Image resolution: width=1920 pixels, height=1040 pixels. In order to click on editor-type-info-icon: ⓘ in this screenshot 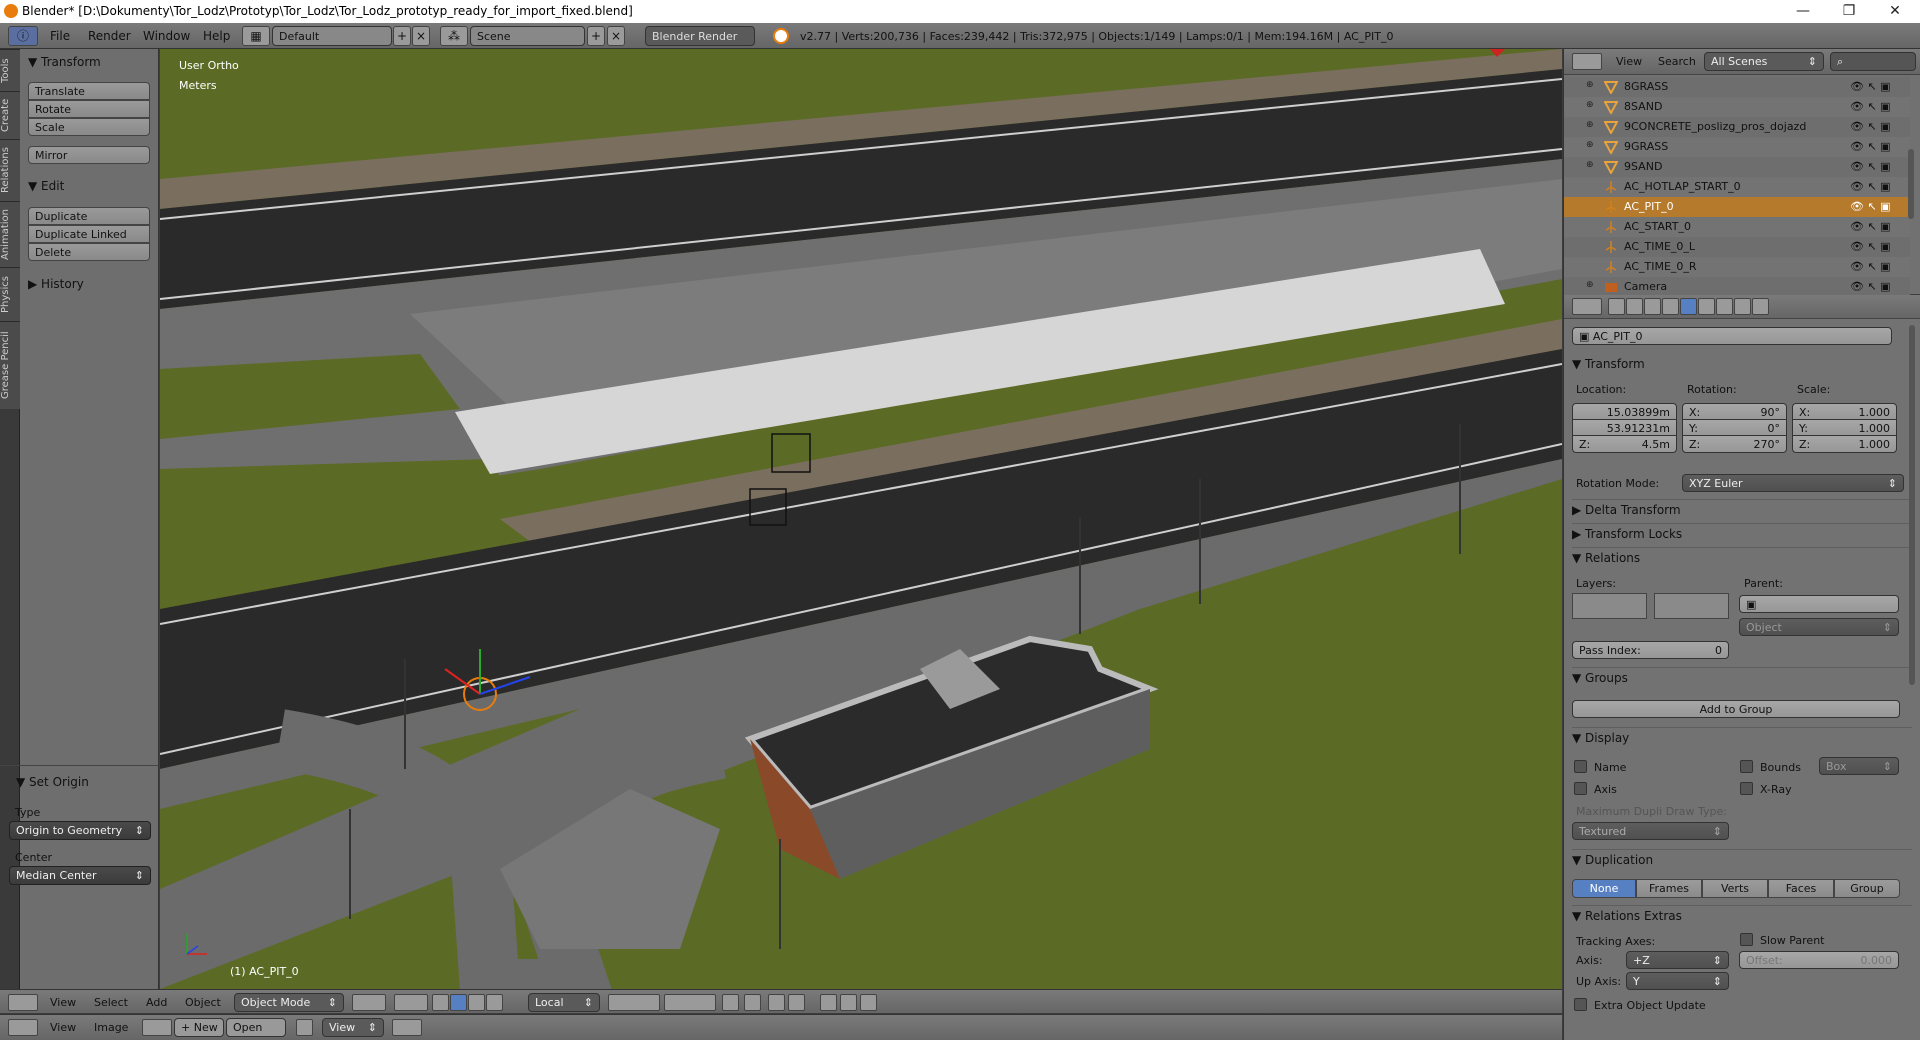, I will do `click(23, 36)`.